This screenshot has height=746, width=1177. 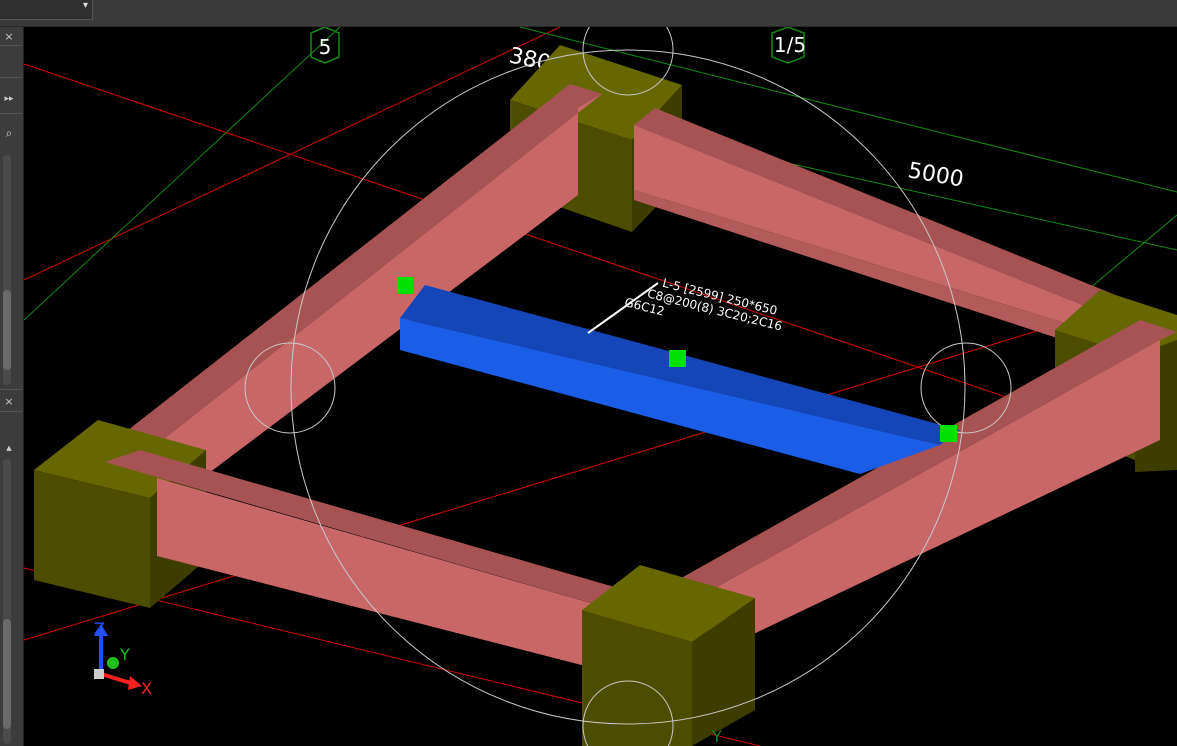 What do you see at coordinates (9, 448) in the screenshot?
I see `scroll-up-icon: ▲` at bounding box center [9, 448].